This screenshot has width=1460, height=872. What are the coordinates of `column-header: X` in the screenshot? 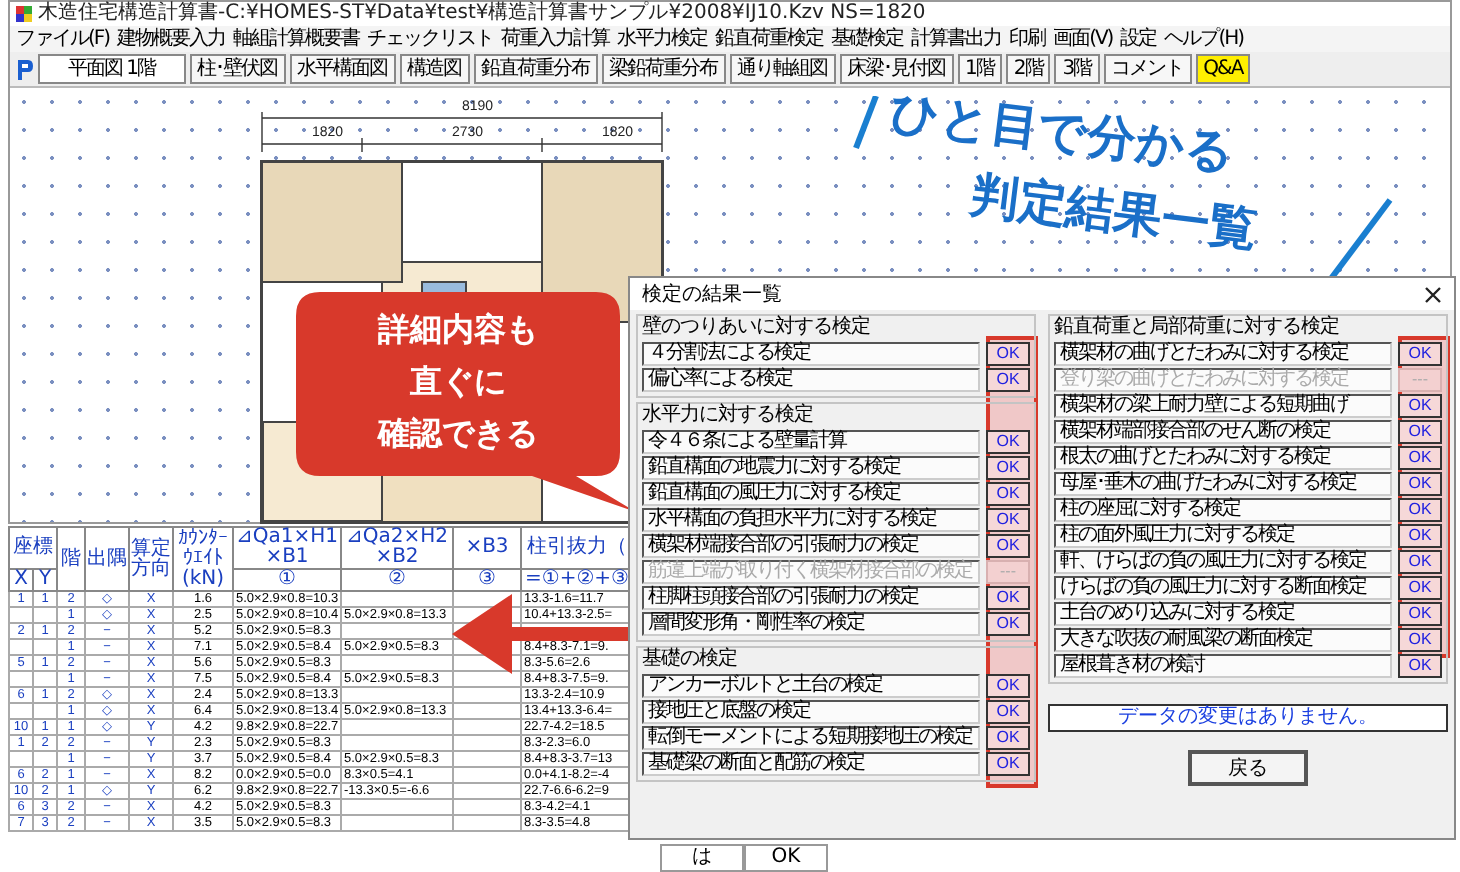 It's located at (21, 580).